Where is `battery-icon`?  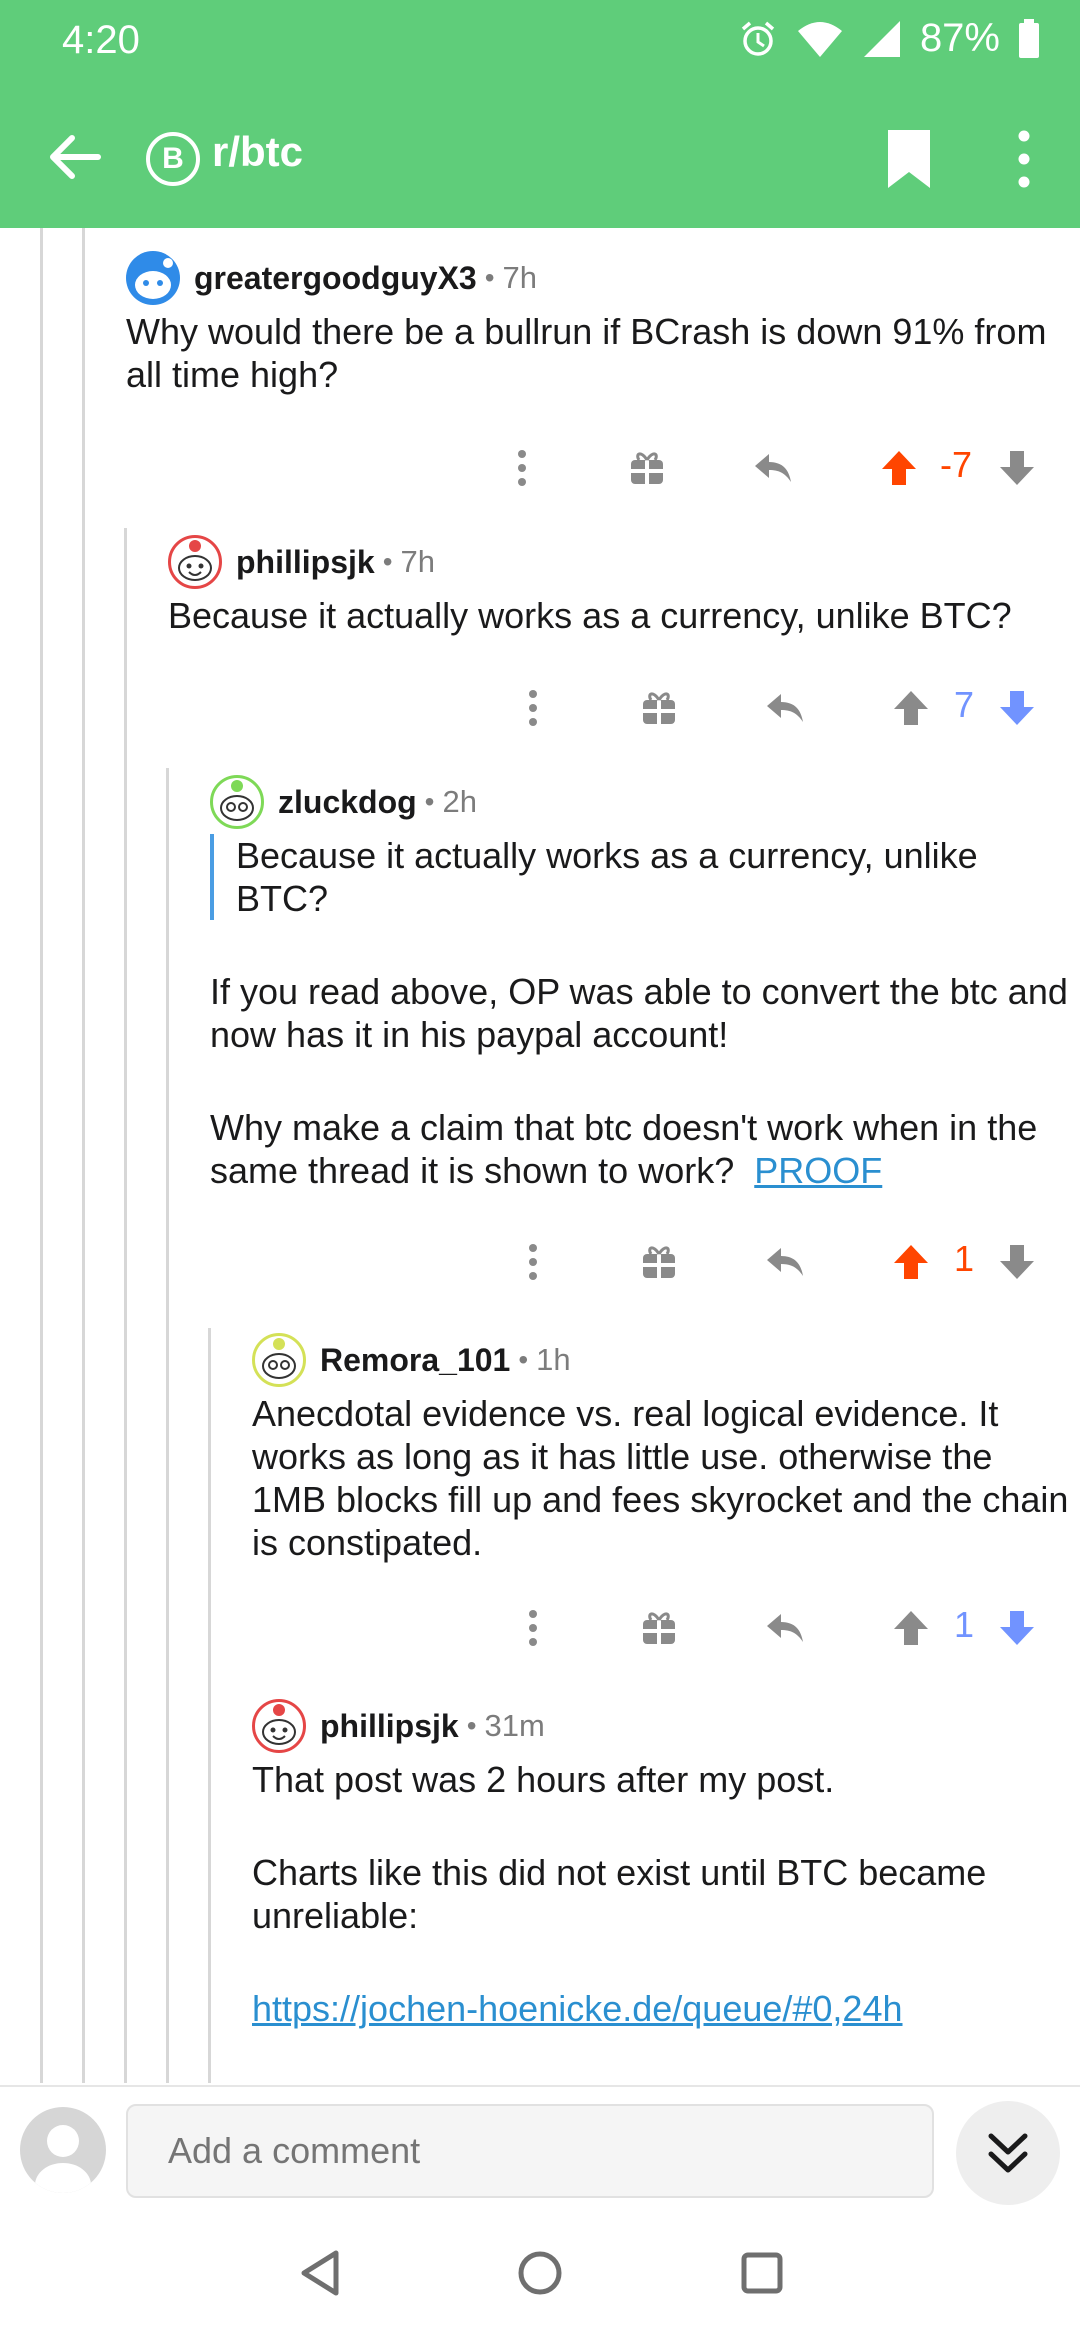
battery-icon is located at coordinates (1029, 38).